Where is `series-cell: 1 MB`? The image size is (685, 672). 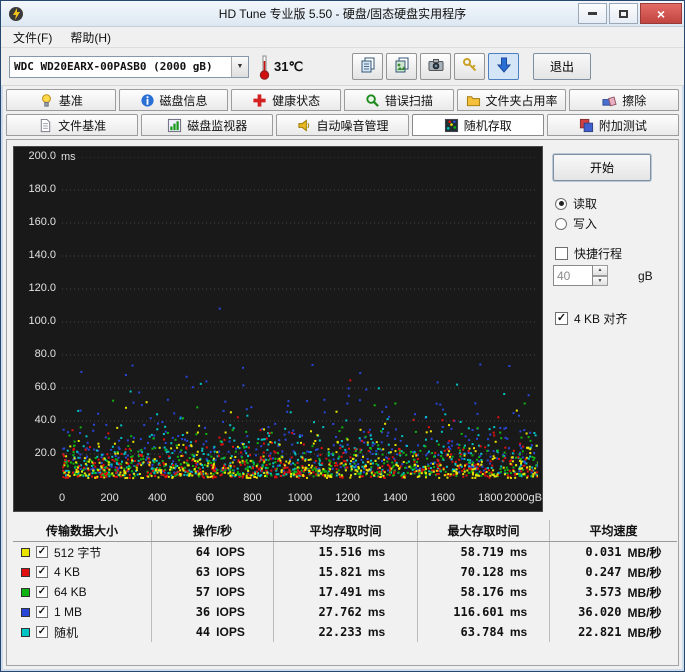 series-cell: 1 MB is located at coordinates (82, 612).